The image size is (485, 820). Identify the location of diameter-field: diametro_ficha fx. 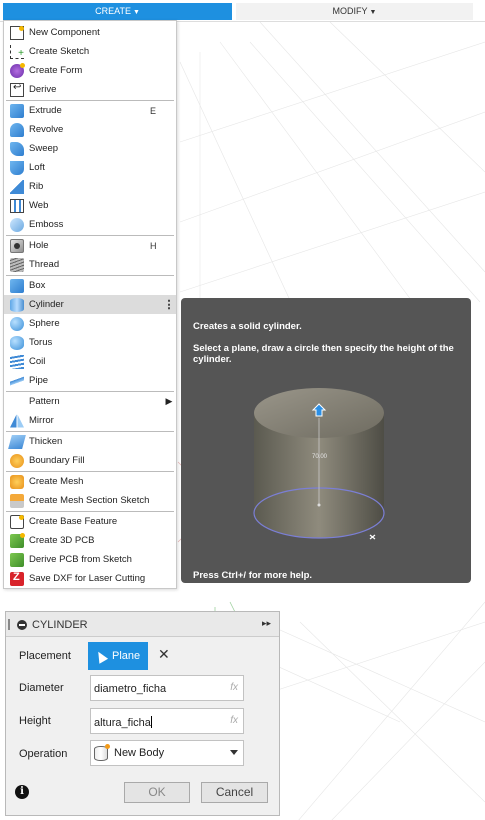
(167, 688).